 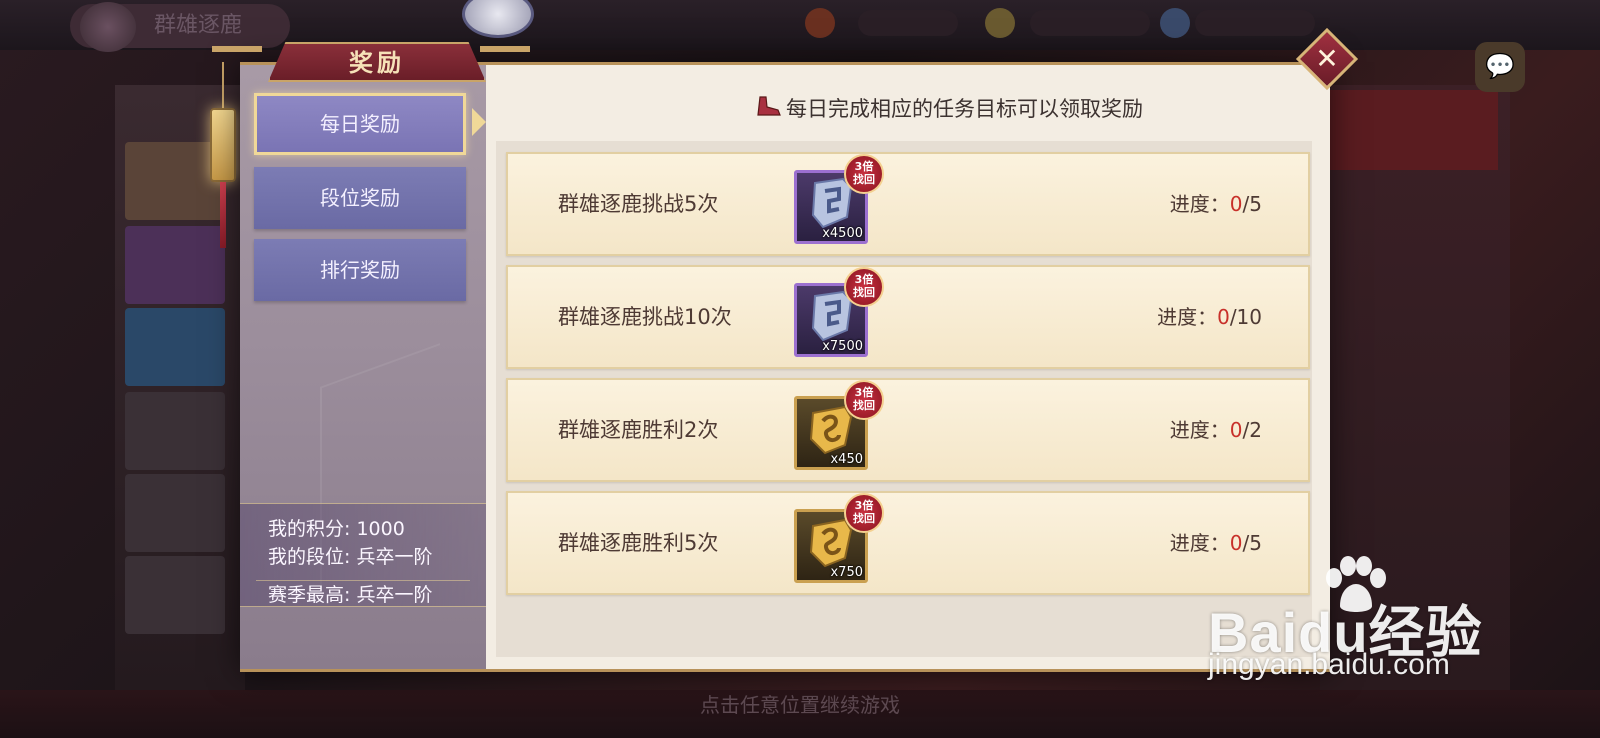 I want to click on background-gem-icon, so click(x=1175, y=23).